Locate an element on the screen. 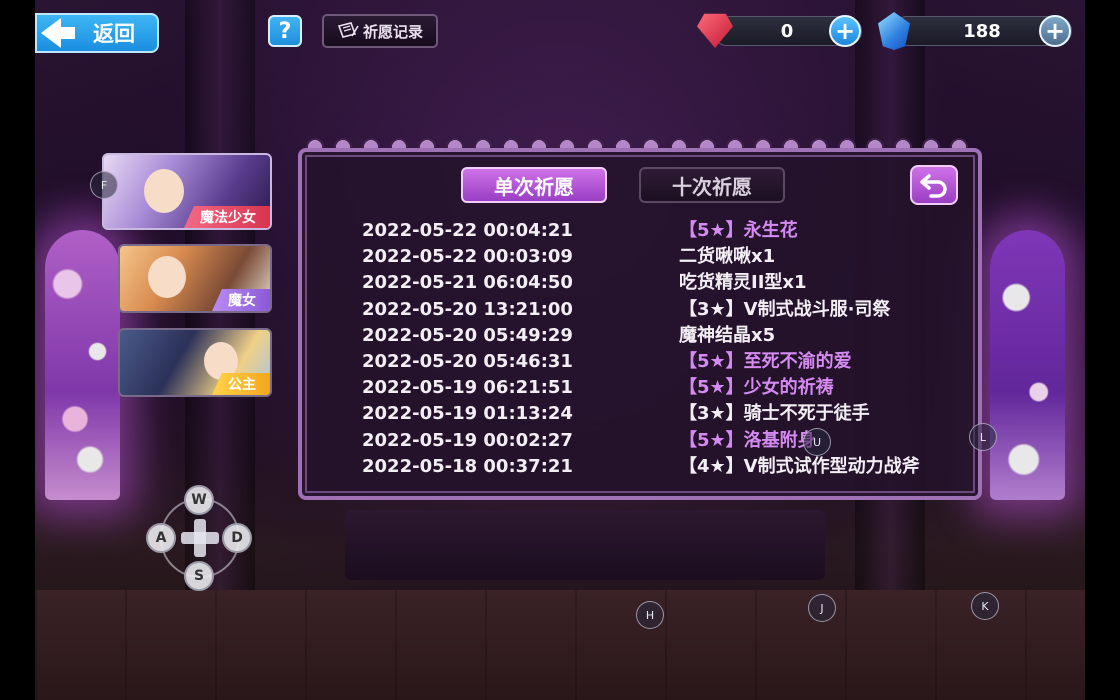 The image size is (1120, 700). record-time: 2022-05-18 00:37:21 is located at coordinates (467, 466).